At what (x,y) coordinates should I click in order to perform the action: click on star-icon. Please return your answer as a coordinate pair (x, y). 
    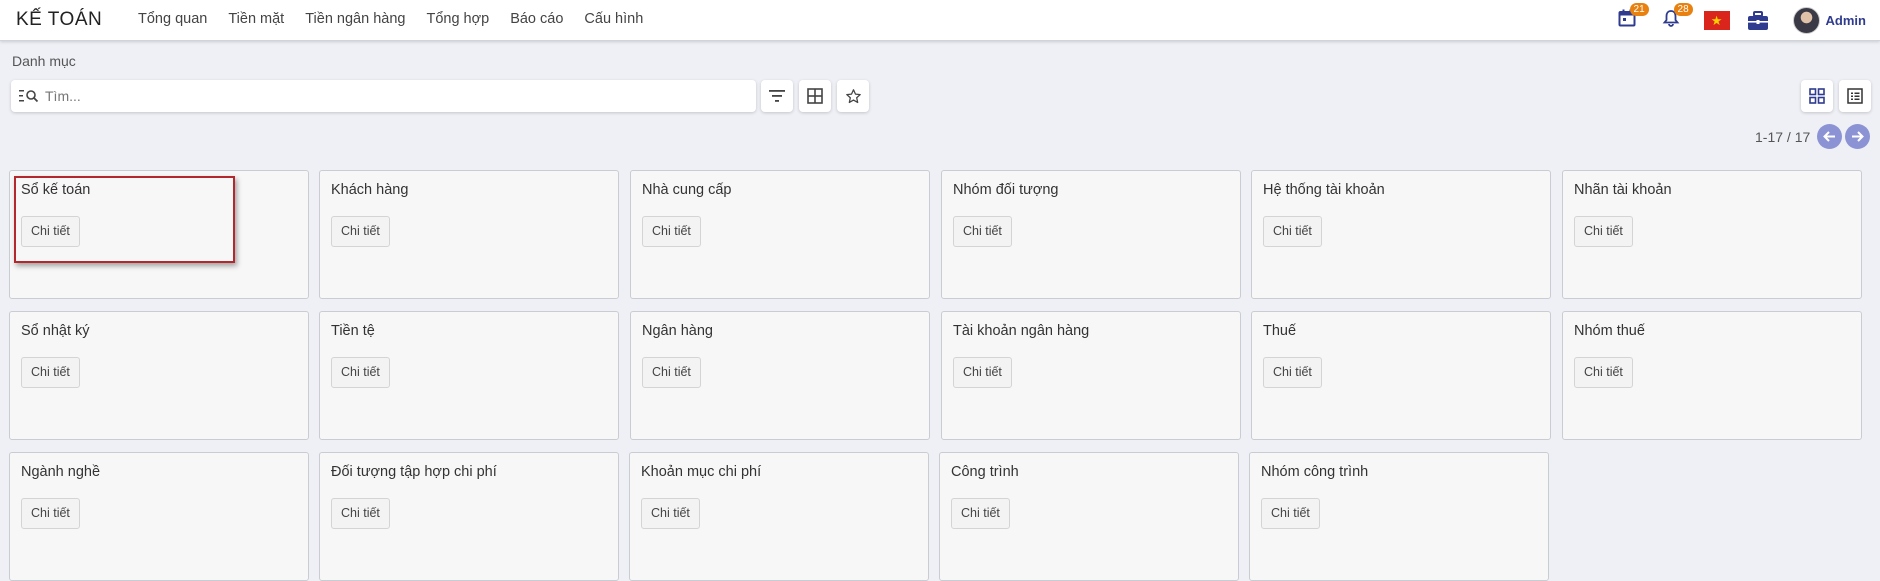
    Looking at the image, I should click on (853, 95).